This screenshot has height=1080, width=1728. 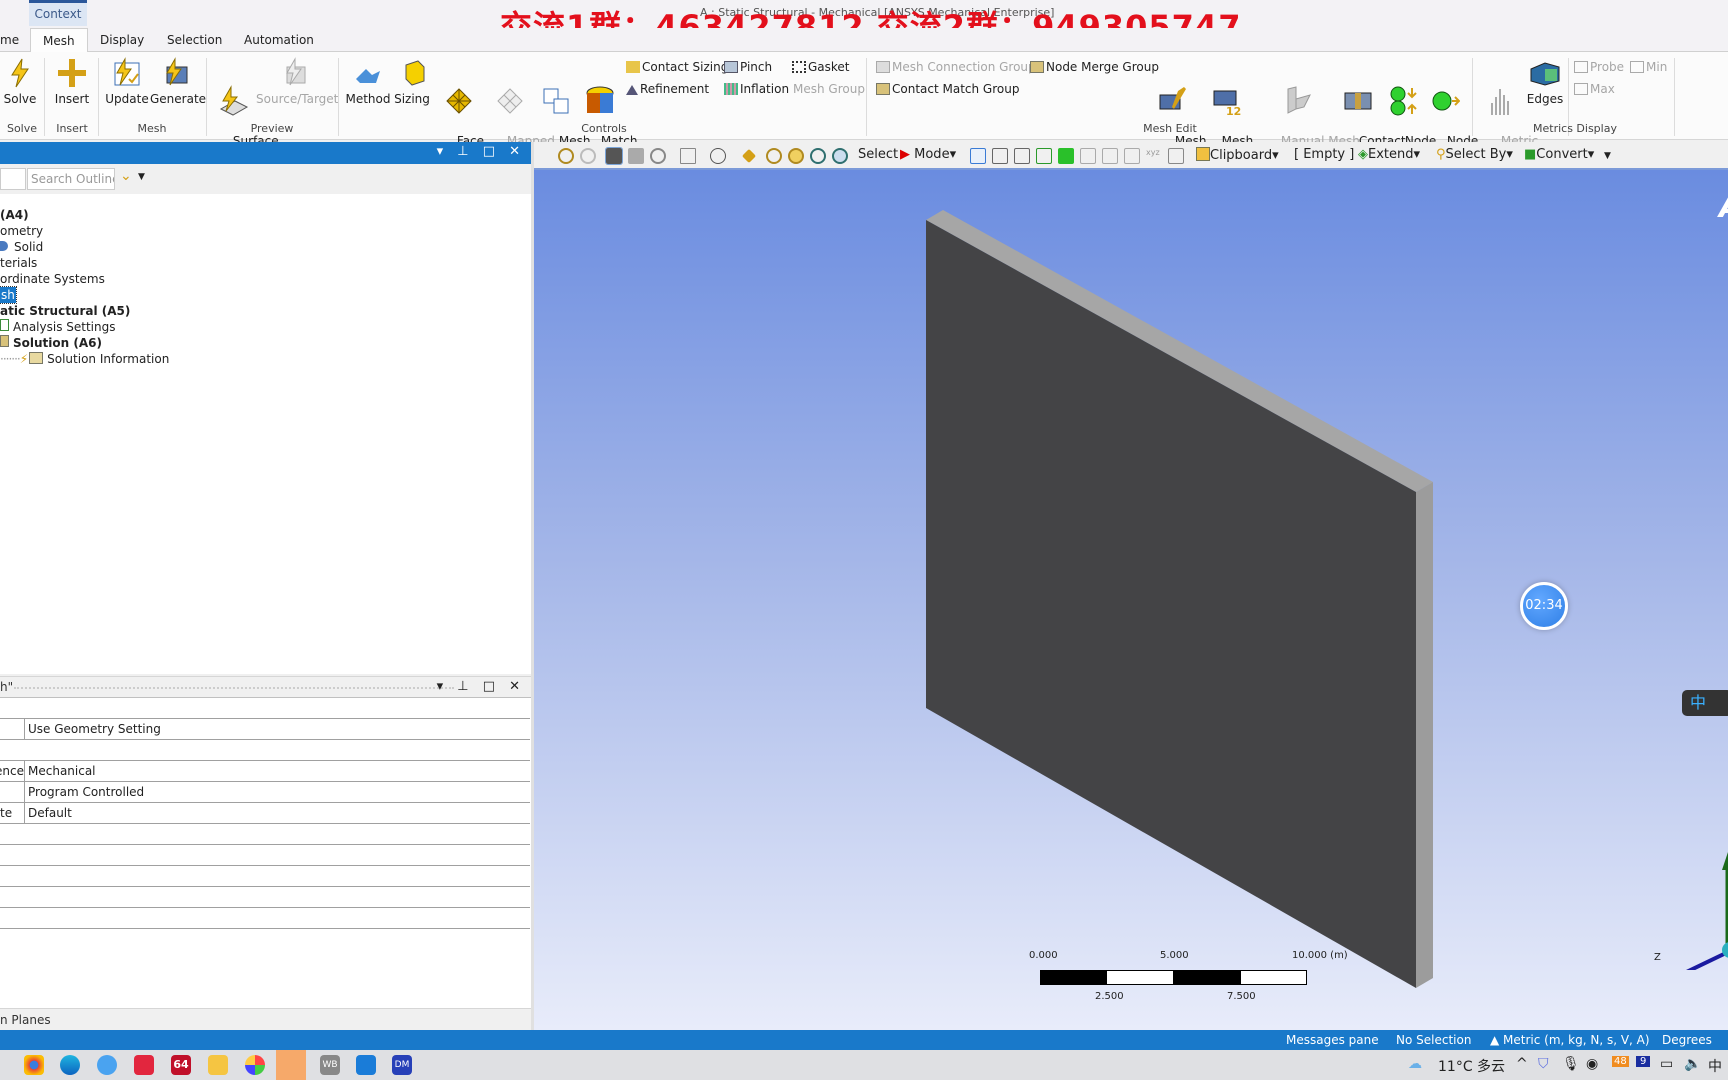 I want to click on app-red-icon, so click(x=144, y=1065).